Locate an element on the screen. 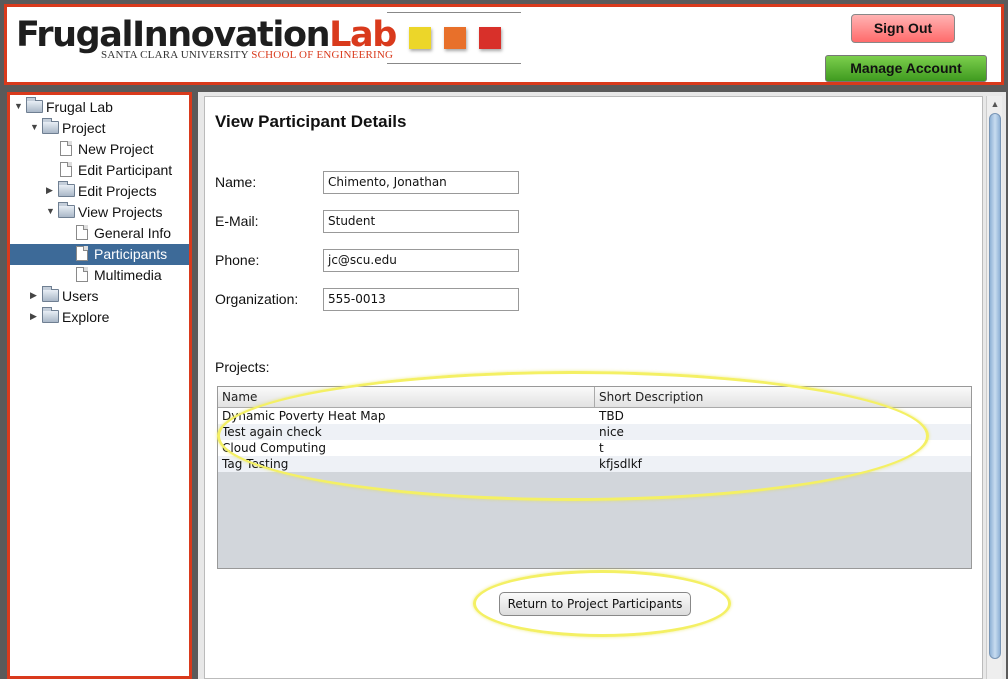 This screenshot has height=679, width=1008. sidebar-item-new-project: New Project is located at coordinates (99, 149).